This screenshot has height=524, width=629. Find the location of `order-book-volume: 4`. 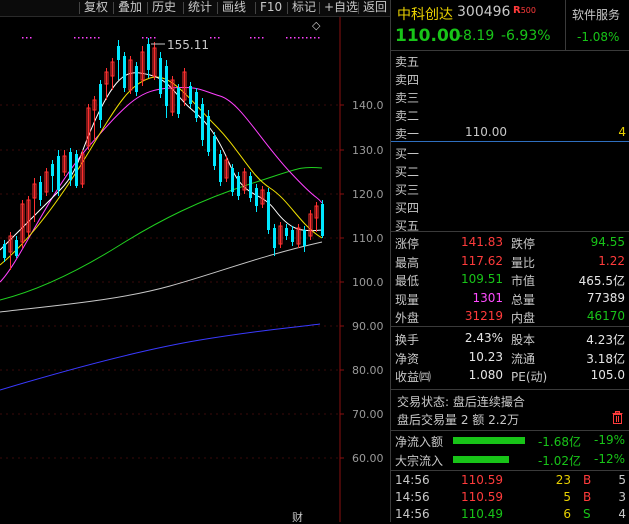

order-book-volume: 4 is located at coordinates (622, 132).